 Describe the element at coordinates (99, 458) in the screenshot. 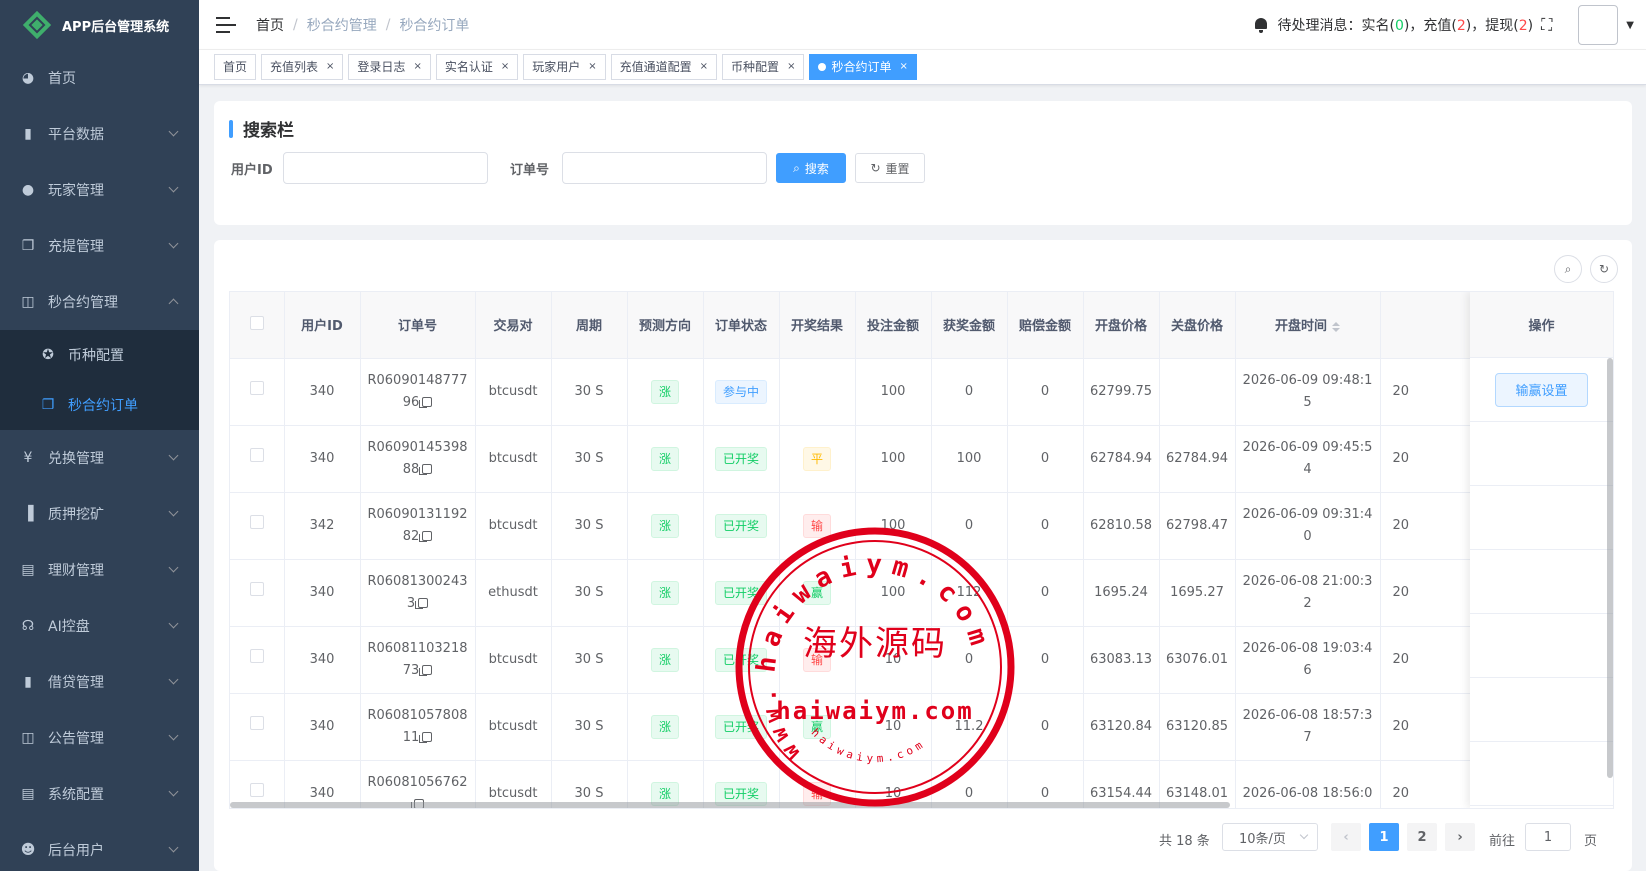

I see `sidebar-item-yen-0: ¥ 兑换管理` at that location.